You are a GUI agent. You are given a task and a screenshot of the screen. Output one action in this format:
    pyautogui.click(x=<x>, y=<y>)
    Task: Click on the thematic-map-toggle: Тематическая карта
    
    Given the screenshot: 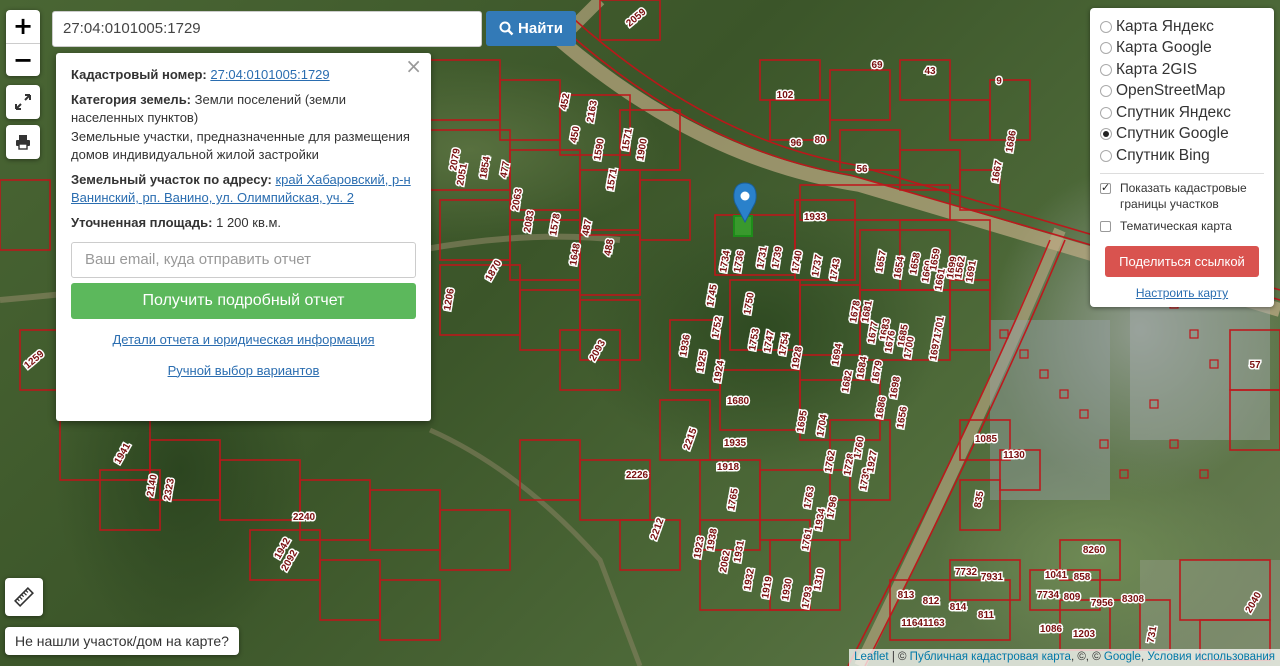 What is the action you would take?
    pyautogui.click(x=1182, y=226)
    